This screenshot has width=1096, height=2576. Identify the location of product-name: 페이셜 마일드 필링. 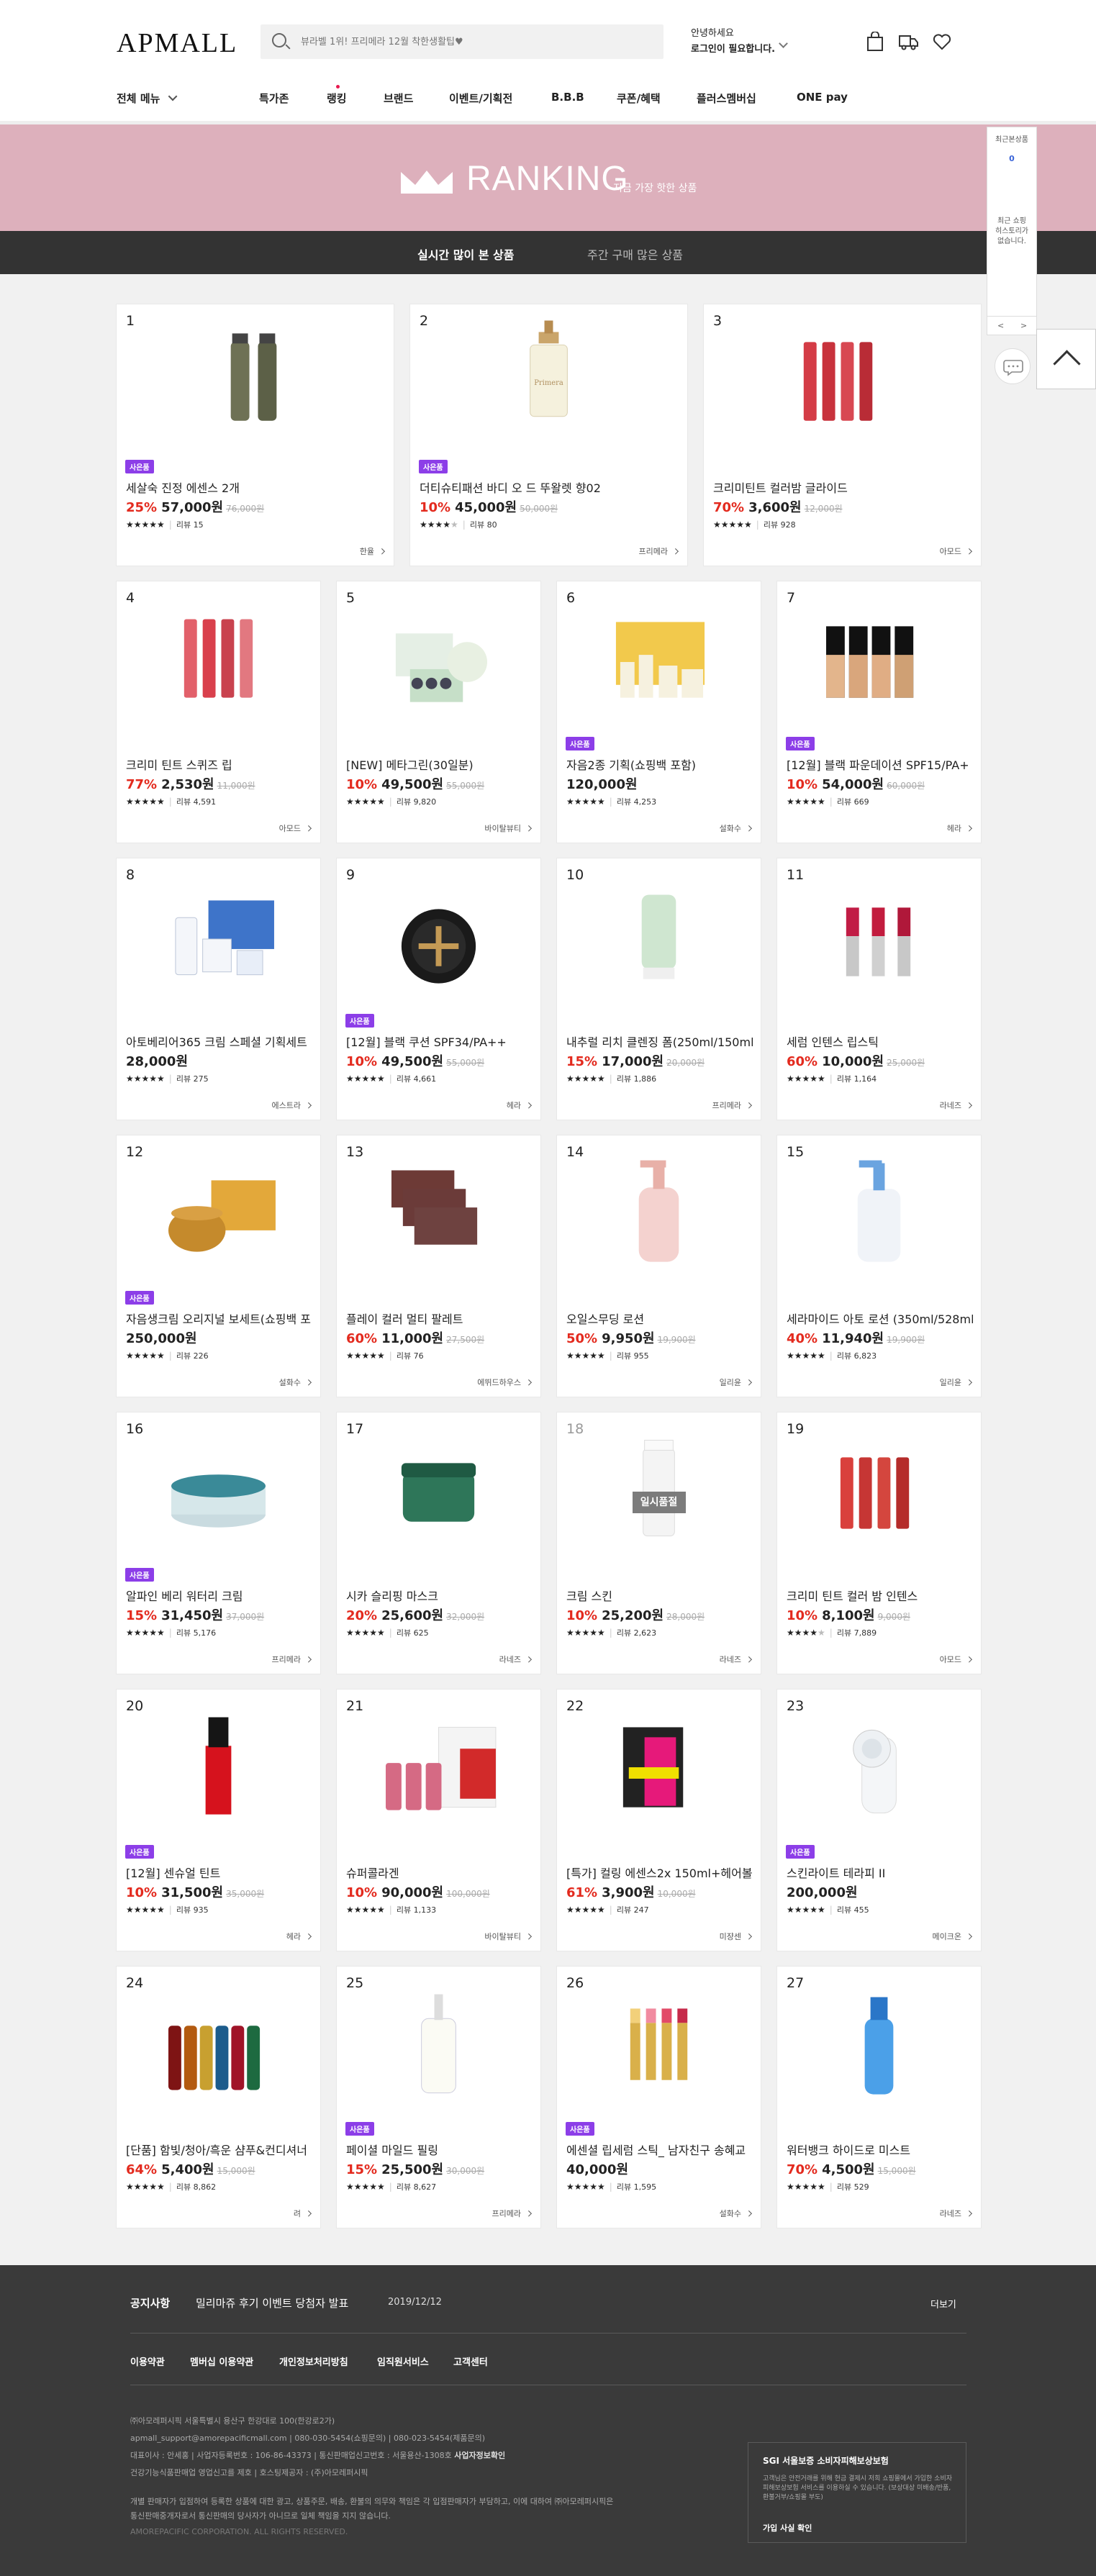
(439, 2149).